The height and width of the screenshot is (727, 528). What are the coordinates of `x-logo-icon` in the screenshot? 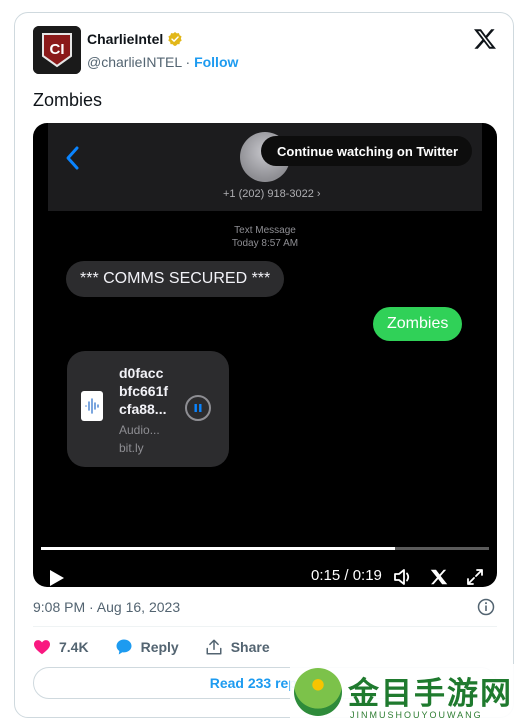 It's located at (485, 39).